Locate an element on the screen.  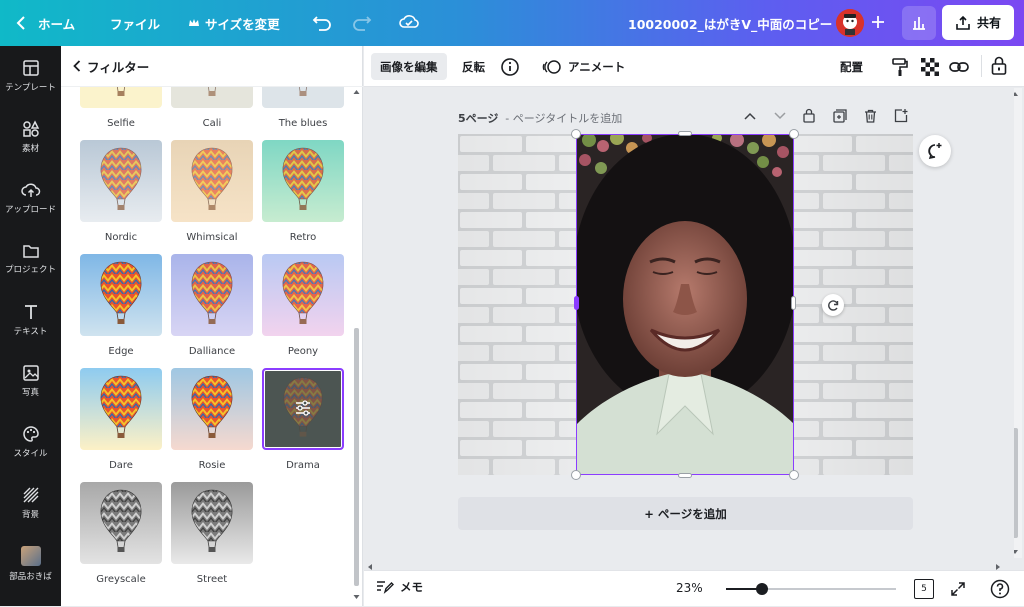
resize-handle-right is located at coordinates (793, 303).